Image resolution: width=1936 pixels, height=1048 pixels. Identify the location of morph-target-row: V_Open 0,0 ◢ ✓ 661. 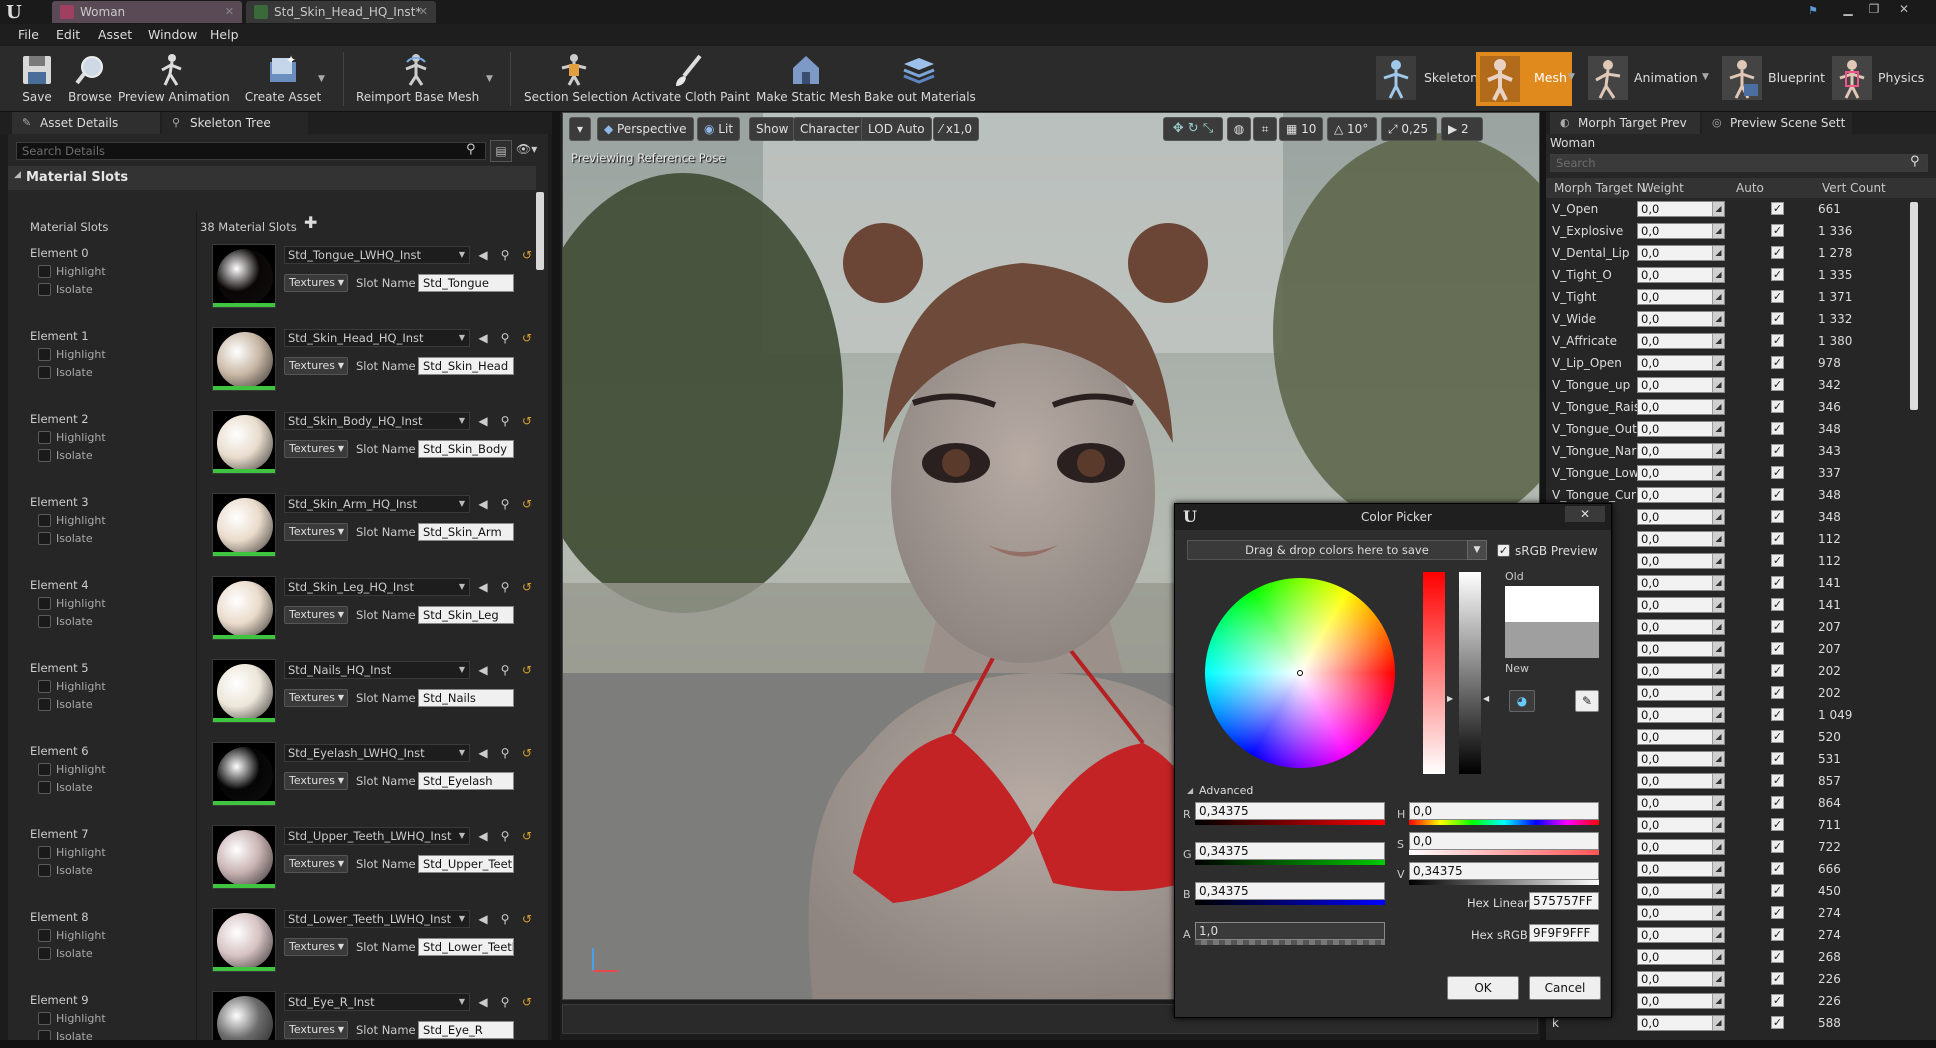
(1742, 209).